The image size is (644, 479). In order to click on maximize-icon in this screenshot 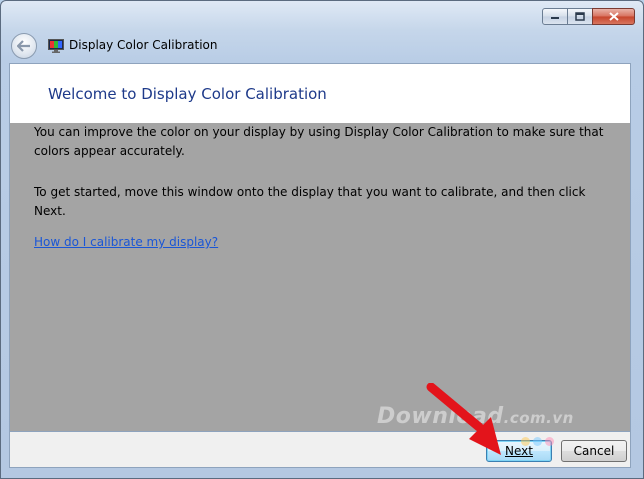, I will do `click(580, 16)`.